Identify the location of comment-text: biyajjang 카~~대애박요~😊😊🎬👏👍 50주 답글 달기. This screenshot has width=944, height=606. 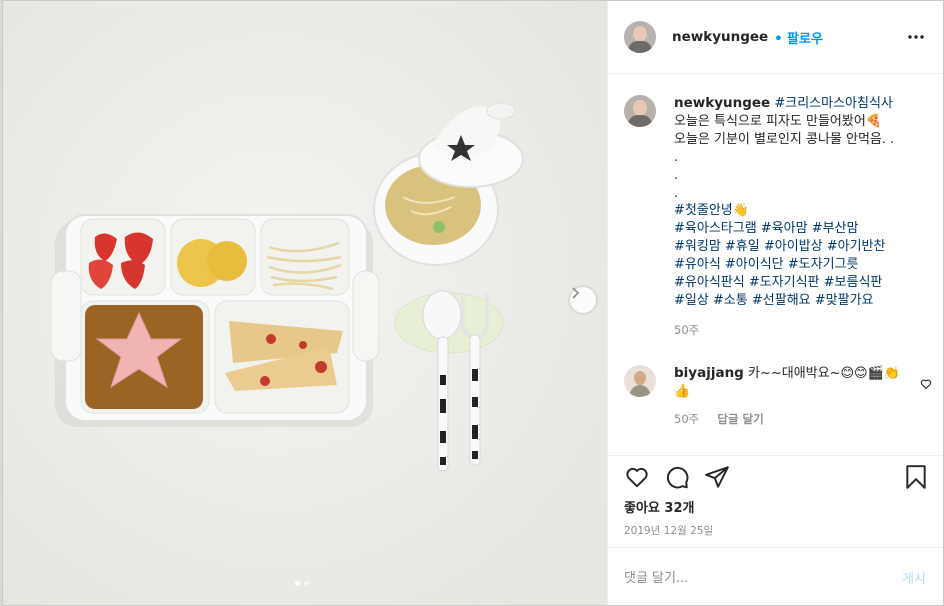
(794, 397).